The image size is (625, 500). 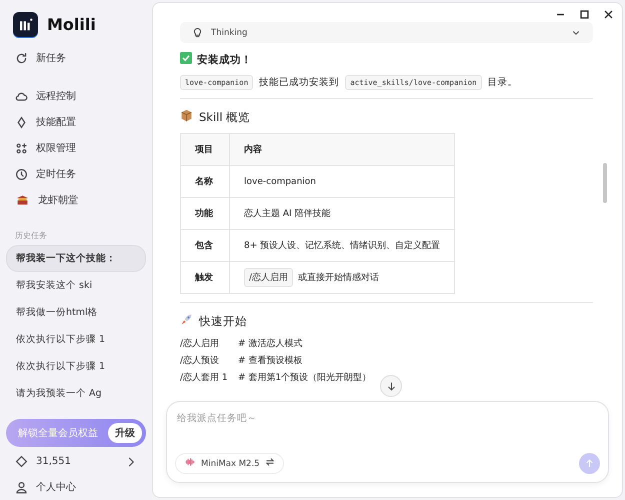 I want to click on profile-item: 个人中心, so click(x=76, y=487).